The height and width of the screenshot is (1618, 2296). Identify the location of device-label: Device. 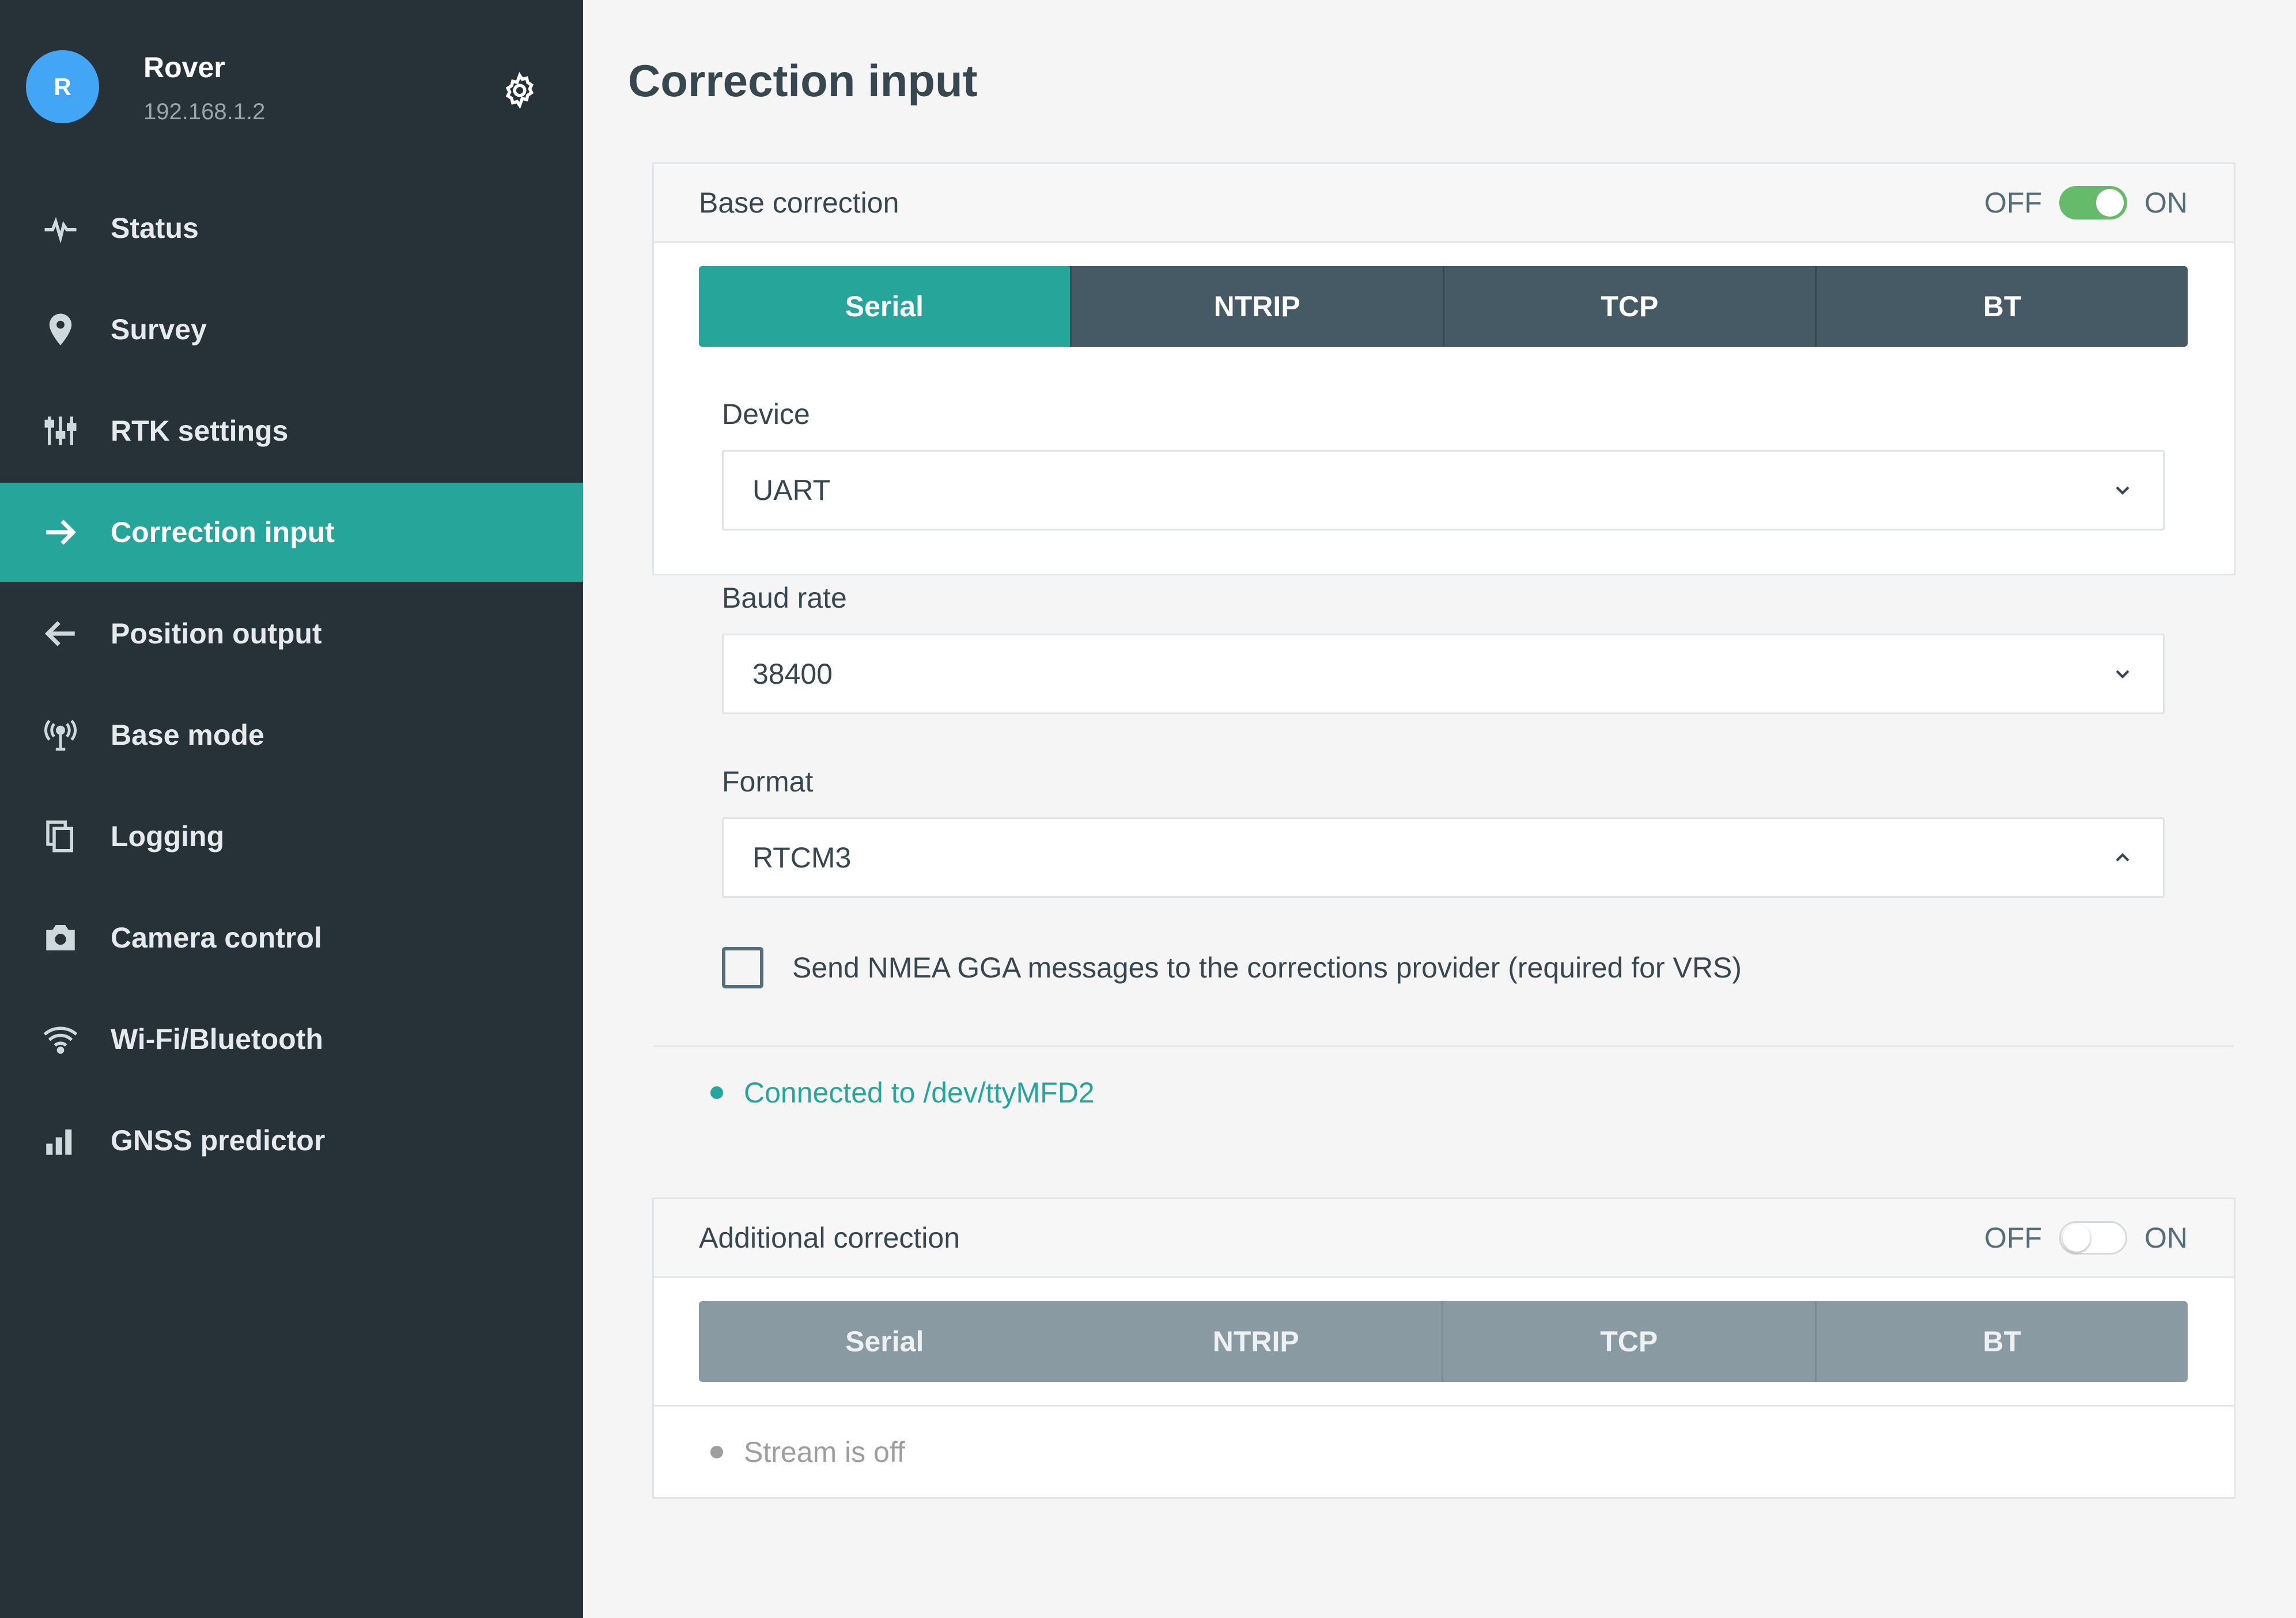
(766, 414).